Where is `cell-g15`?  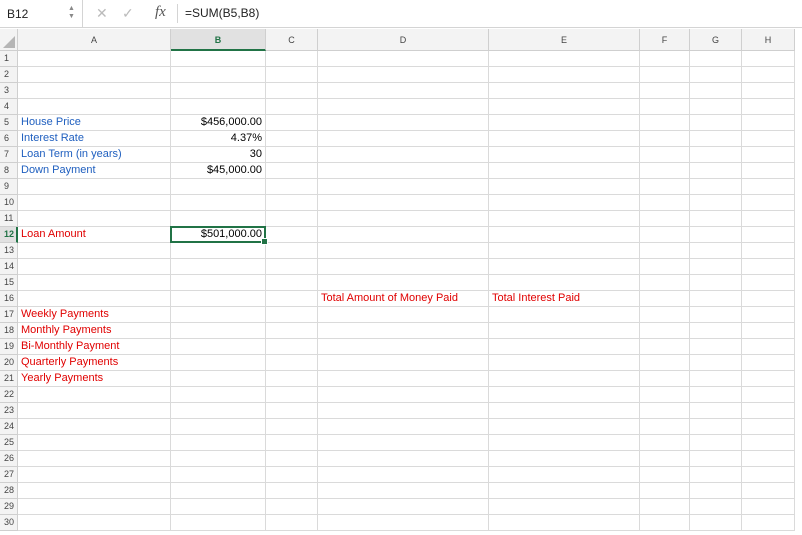 cell-g15 is located at coordinates (716, 283).